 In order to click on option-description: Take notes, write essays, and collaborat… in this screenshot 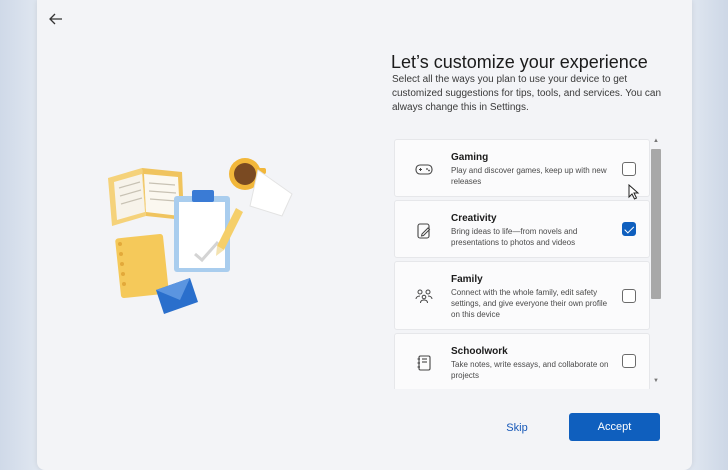, I will do `click(530, 370)`.